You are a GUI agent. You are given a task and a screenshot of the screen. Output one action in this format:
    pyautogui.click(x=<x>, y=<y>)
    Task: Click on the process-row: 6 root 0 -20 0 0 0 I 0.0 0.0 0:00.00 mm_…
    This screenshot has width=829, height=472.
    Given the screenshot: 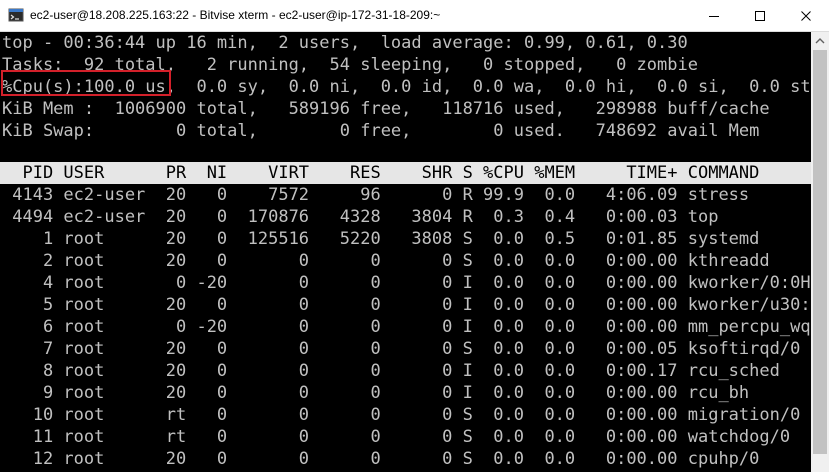 What is the action you would take?
    pyautogui.click(x=406, y=327)
    